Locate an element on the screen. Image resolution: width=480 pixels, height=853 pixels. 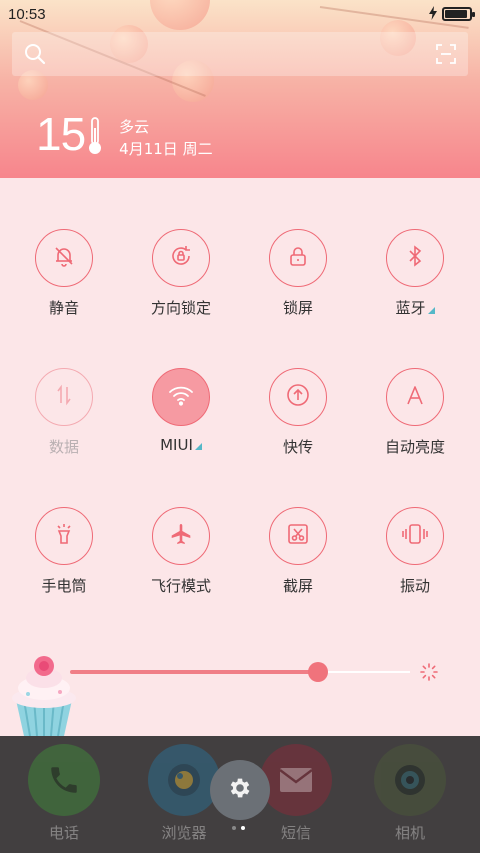
battery-icon is located at coordinates (458, 14).